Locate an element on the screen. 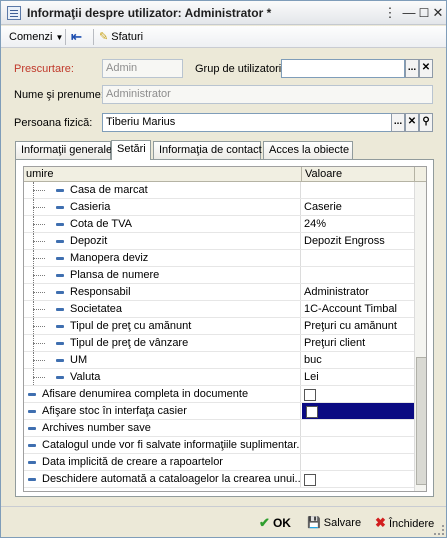  tips-icon: ✎ is located at coordinates (104, 37).